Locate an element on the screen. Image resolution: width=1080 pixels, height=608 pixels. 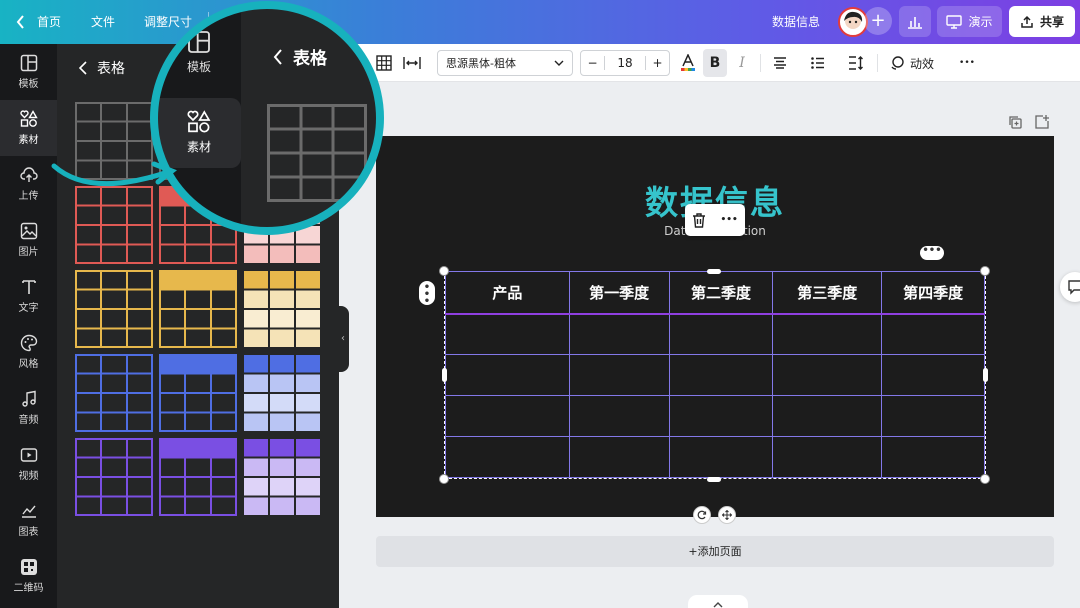
rail-item-audio: 音频 is located at coordinates (28, 408).